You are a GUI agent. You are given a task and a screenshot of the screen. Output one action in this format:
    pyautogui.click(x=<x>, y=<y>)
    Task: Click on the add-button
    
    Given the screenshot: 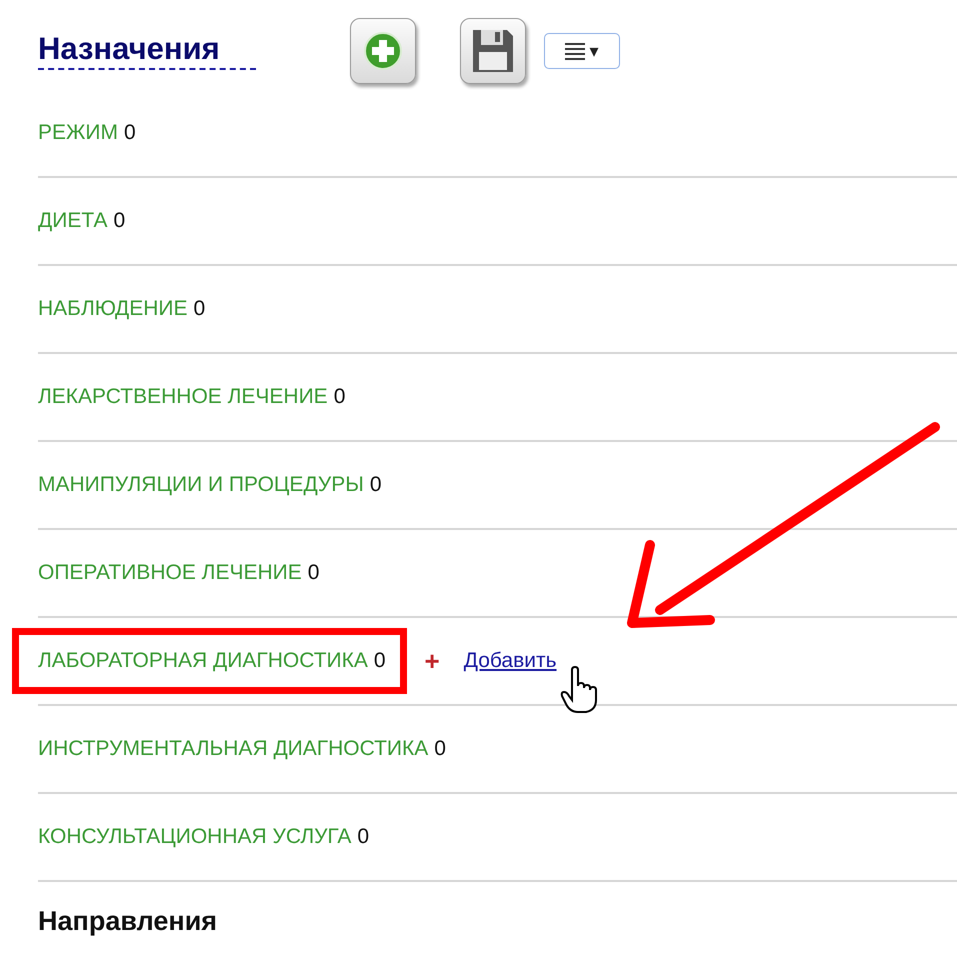 What is the action you would take?
    pyautogui.click(x=383, y=51)
    